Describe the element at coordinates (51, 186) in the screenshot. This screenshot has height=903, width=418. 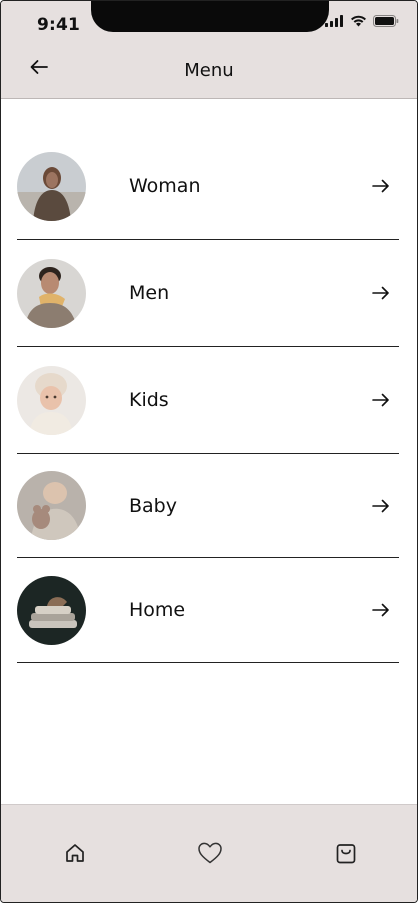
I see `avatar-woman` at that location.